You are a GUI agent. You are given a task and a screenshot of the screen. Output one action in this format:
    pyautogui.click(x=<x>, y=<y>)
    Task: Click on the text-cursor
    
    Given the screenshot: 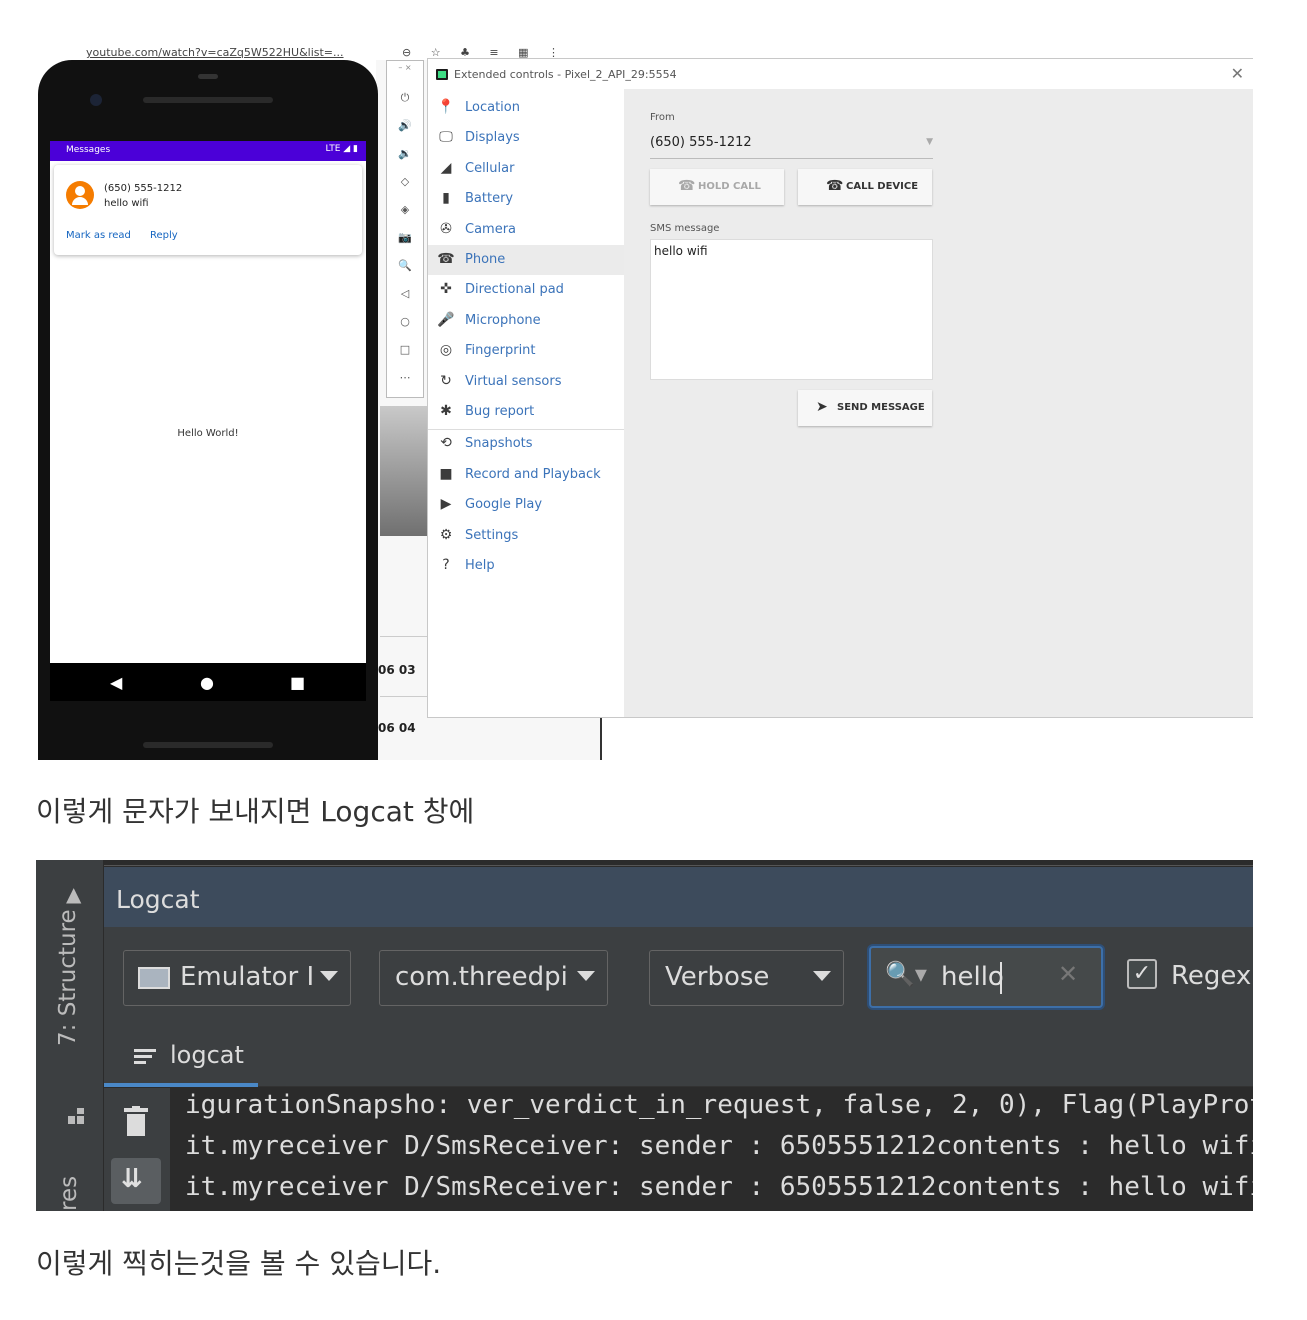 What is the action you would take?
    pyautogui.click(x=1001, y=978)
    